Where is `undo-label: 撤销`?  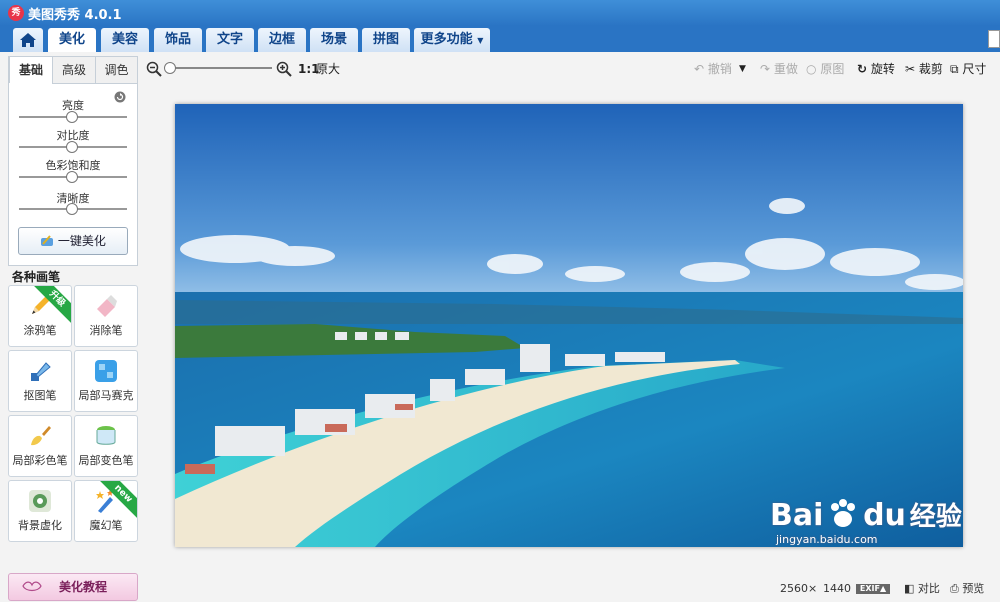 undo-label: 撤销 is located at coordinates (719, 69).